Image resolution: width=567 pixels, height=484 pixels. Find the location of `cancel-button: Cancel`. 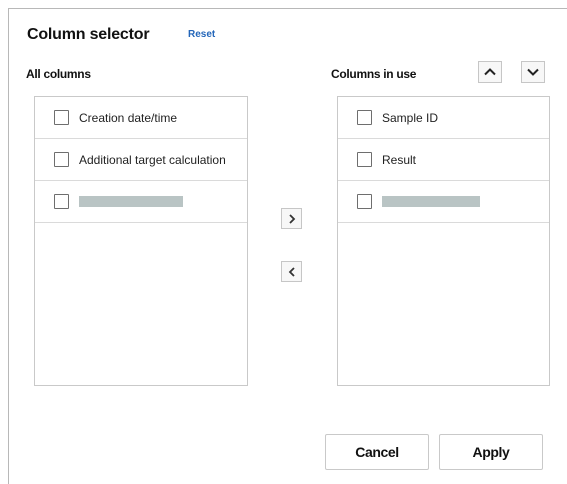

cancel-button: Cancel is located at coordinates (377, 452).